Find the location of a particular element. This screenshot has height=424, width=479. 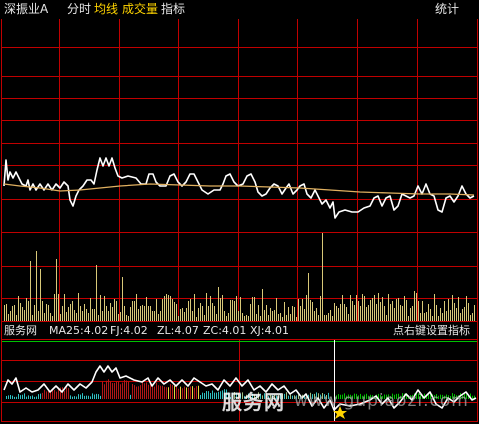

tab-indicator: 指标 is located at coordinates (173, 9).